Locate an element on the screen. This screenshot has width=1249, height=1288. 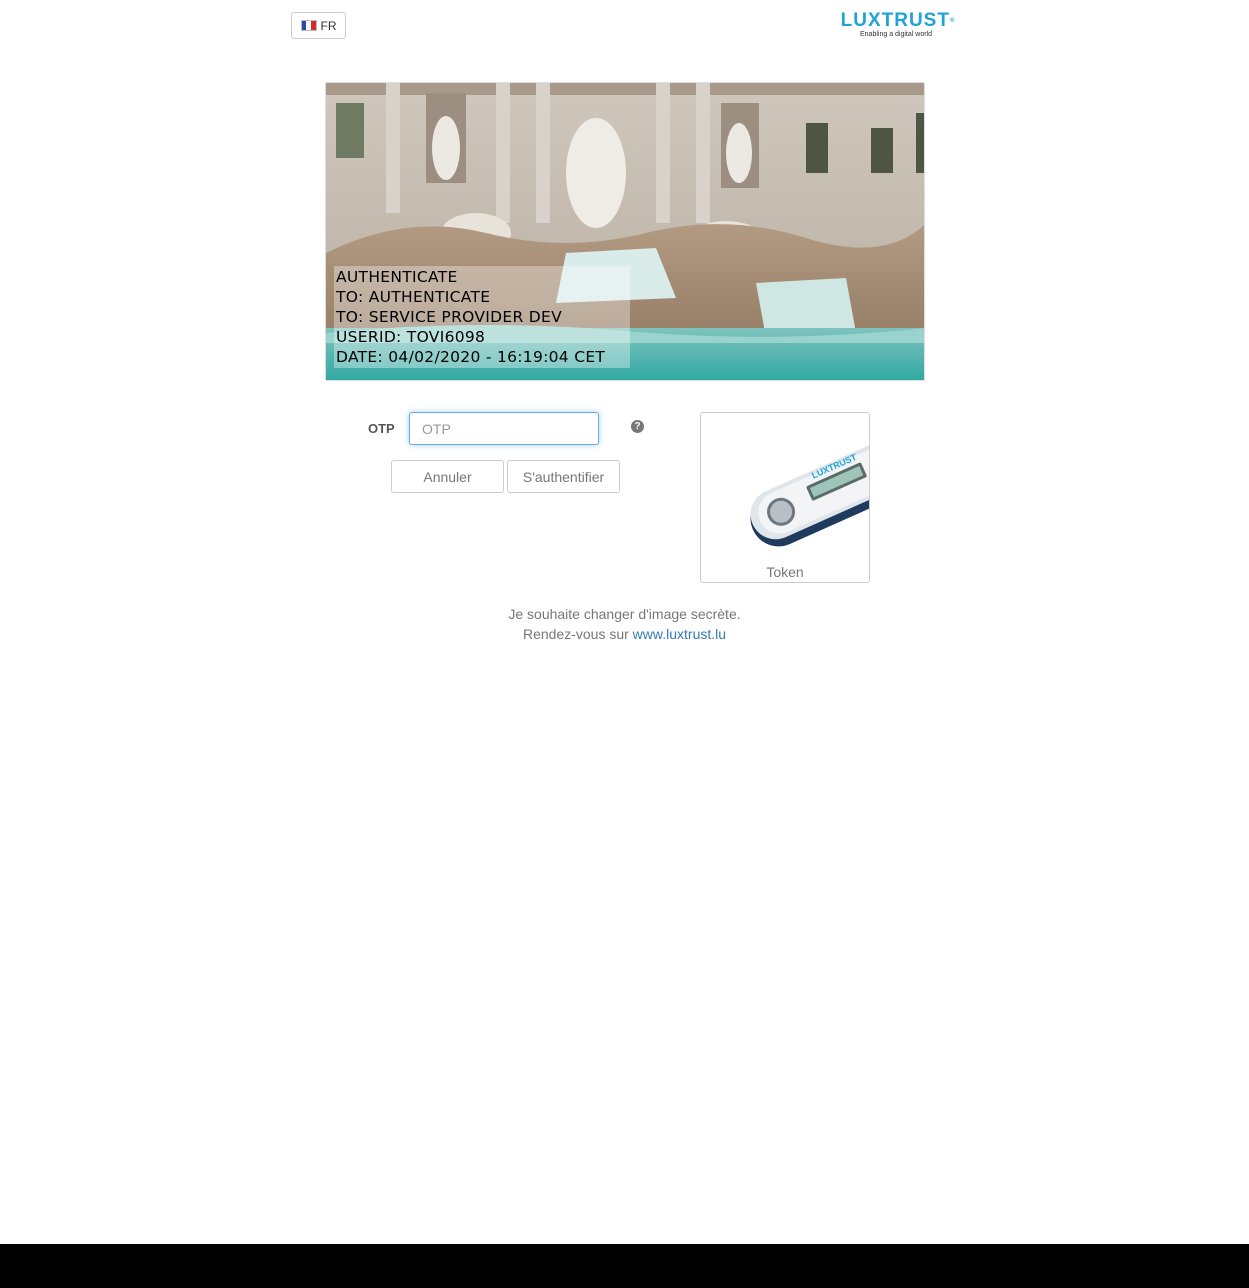
secret-line: DATE: 04/02/2020 - 16:19:04 CET is located at coordinates (471, 357).